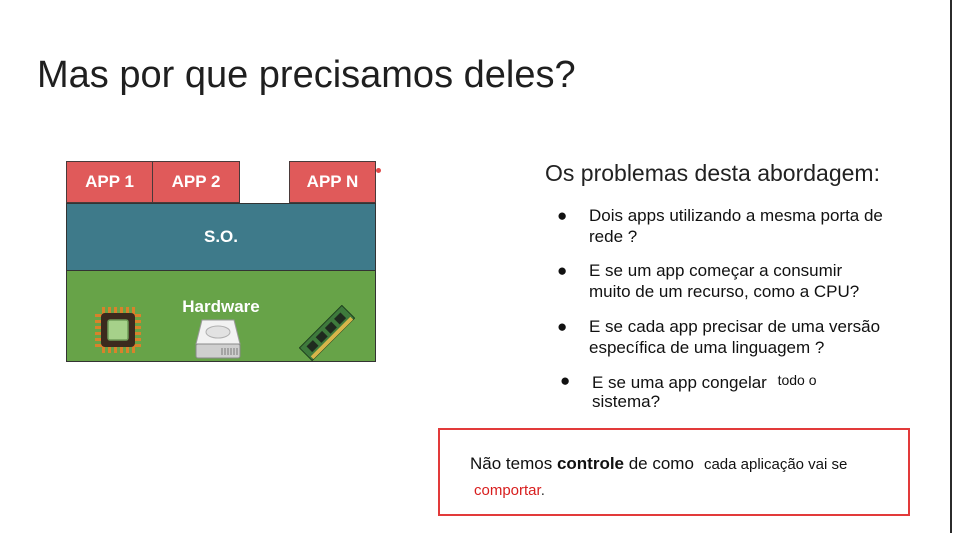 The image size is (958, 533). Describe the element at coordinates (221, 237) in the screenshot. I see `os-layer: S.O.` at that location.